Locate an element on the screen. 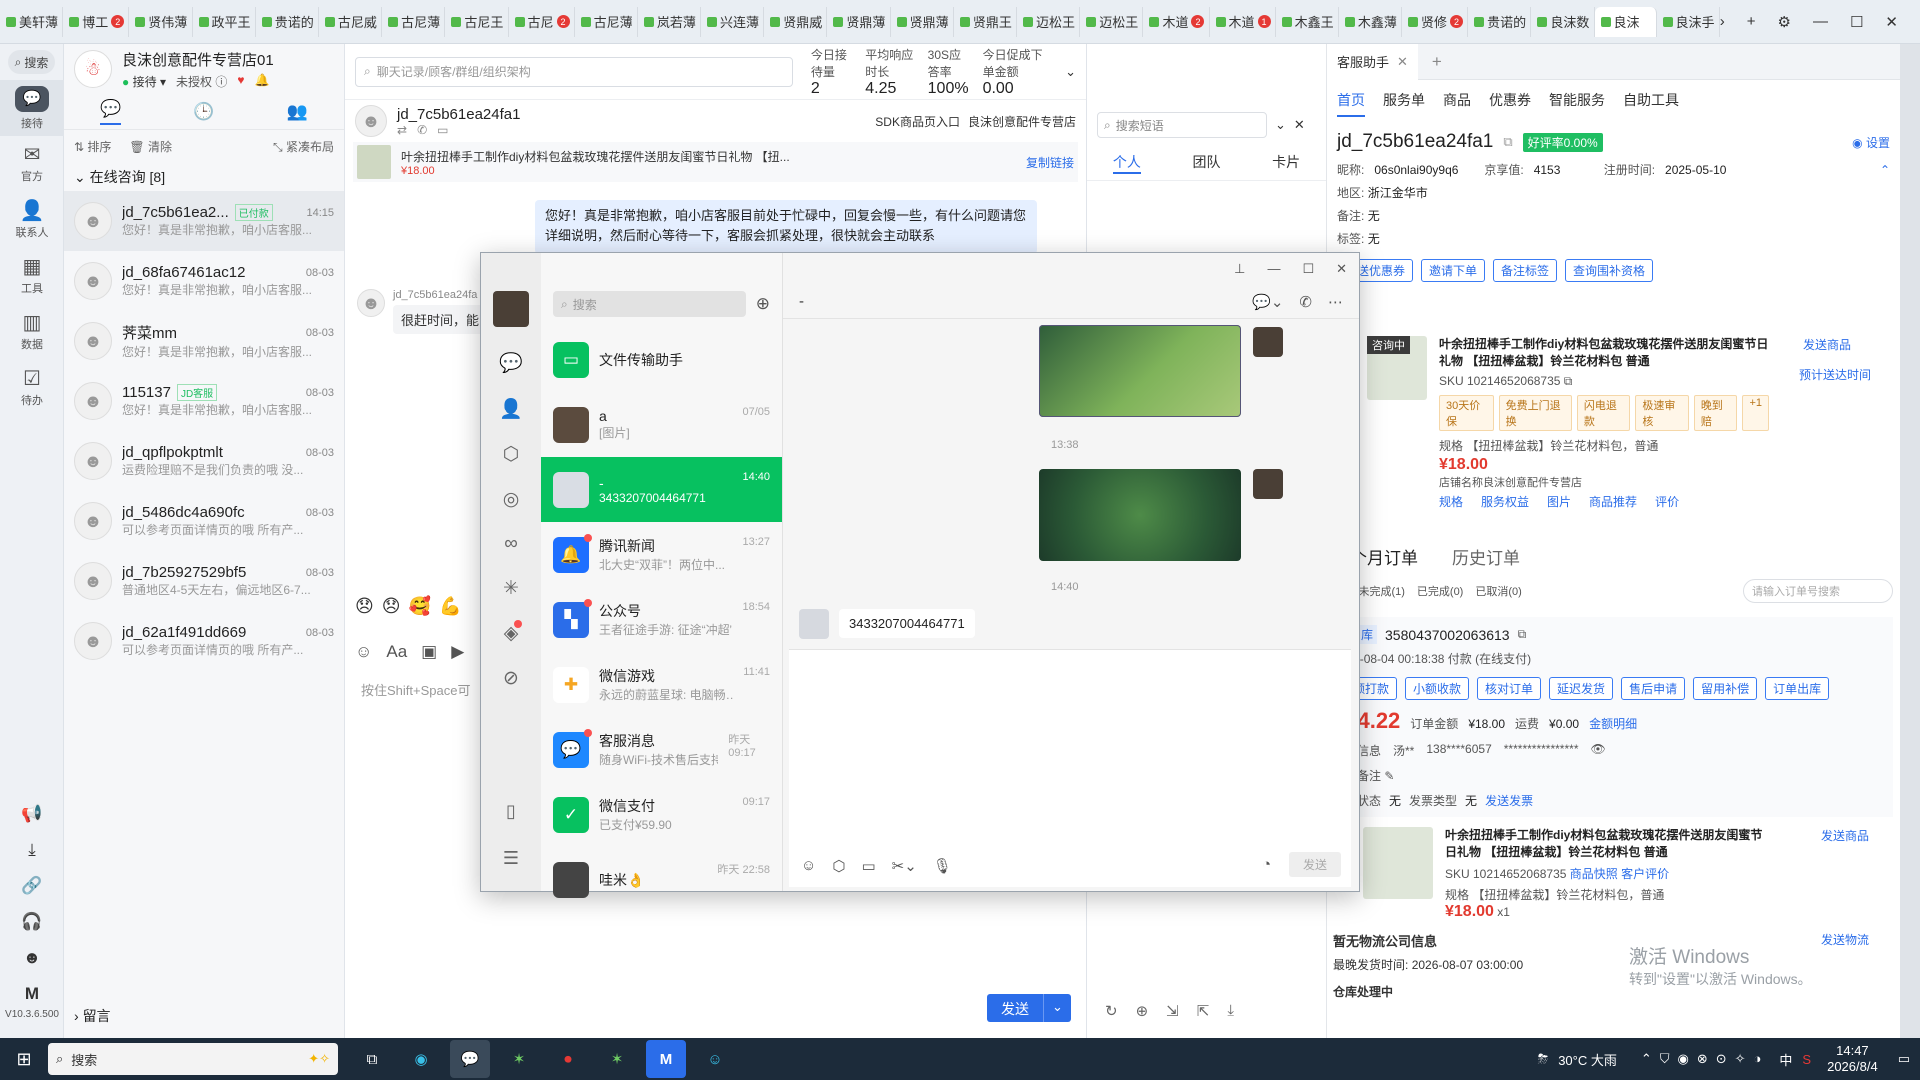  compact-layout-button: ⤡ 紧凑布局 is located at coordinates (303, 146).